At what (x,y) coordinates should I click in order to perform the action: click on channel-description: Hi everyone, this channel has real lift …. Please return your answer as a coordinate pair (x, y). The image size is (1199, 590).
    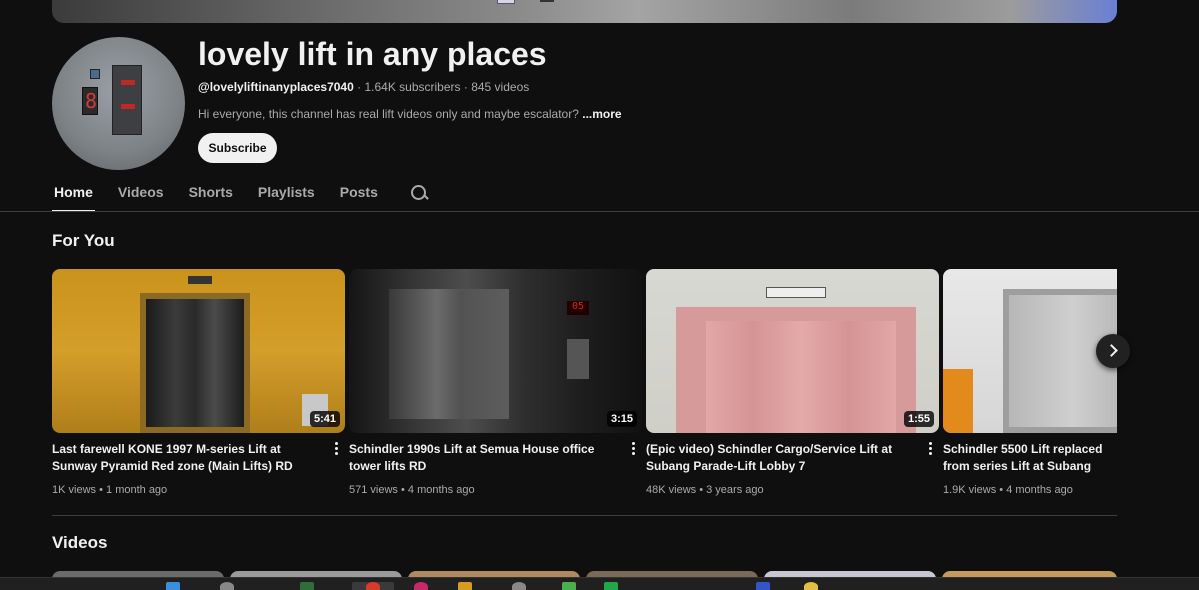
    Looking at the image, I should click on (410, 114).